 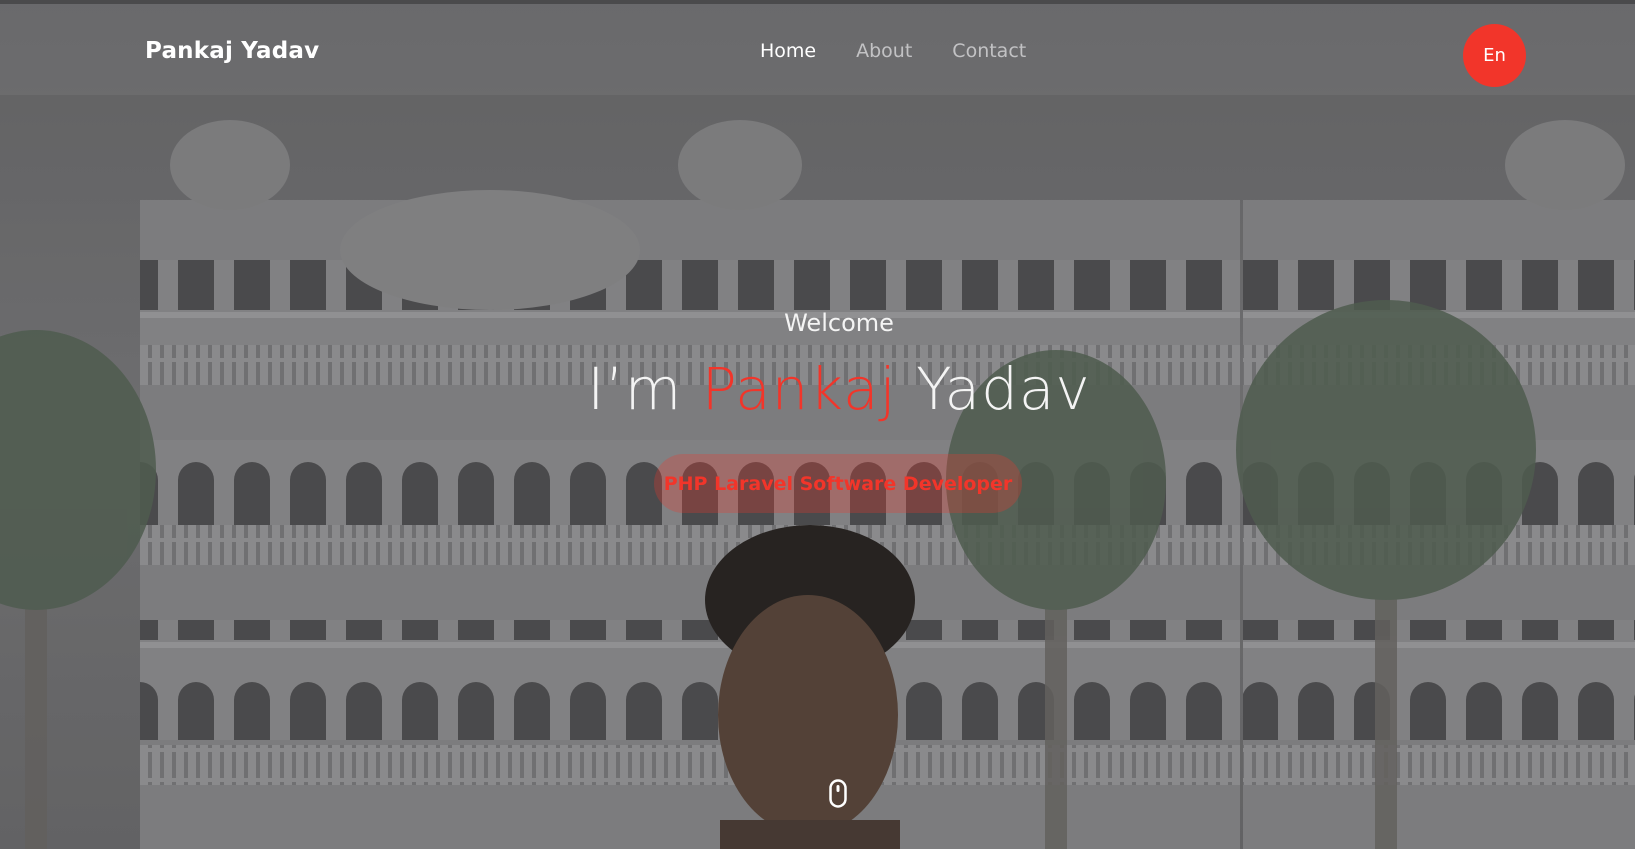 I want to click on role-text: PHP Laravel Software Developer, so click(x=838, y=483).